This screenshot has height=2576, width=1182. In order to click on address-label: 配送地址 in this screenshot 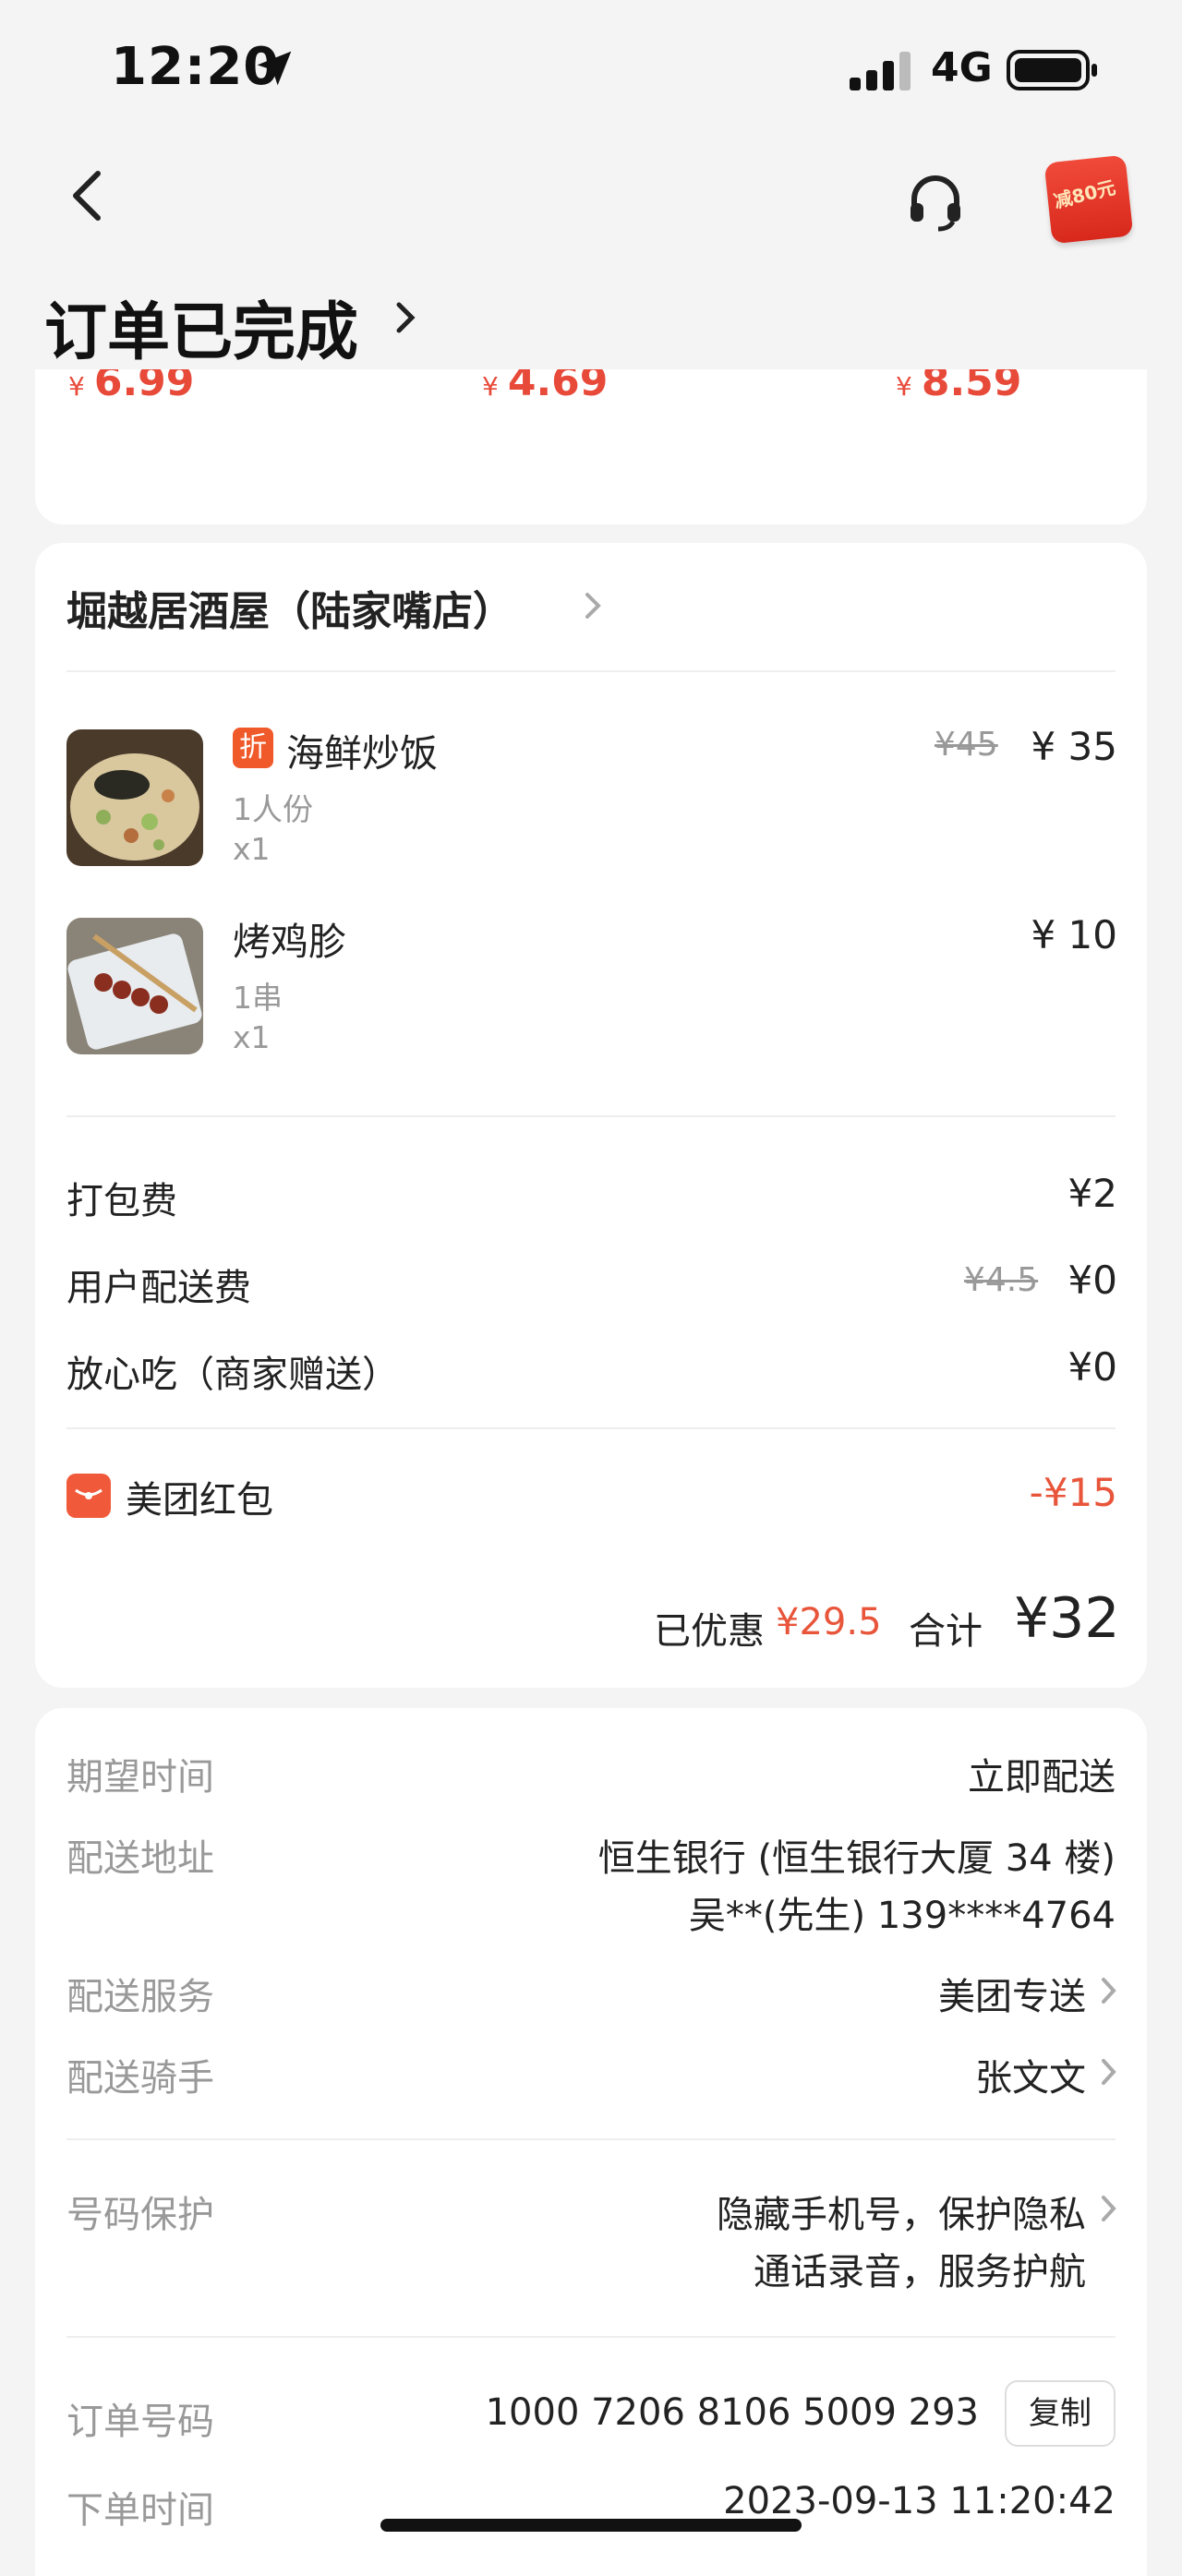, I will do `click(140, 1858)`.